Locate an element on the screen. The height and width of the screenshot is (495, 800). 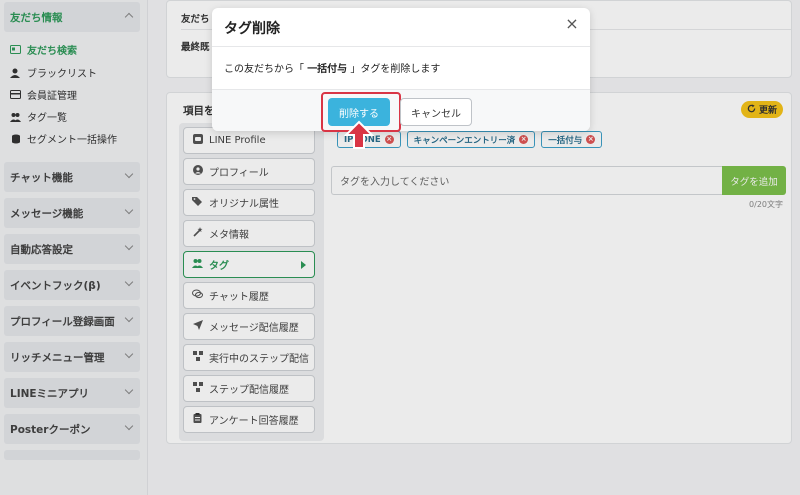
modal-message: この友だちから「 一括付与 」タグを削除します is located at coordinates (332, 67).